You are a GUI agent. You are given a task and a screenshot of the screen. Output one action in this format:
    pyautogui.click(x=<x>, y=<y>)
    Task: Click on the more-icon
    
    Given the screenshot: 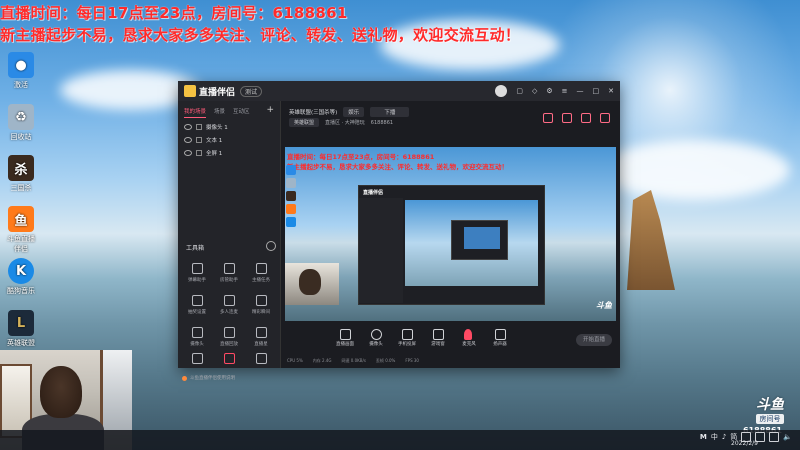 What is the action you would take?
    pyautogui.click(x=197, y=358)
    